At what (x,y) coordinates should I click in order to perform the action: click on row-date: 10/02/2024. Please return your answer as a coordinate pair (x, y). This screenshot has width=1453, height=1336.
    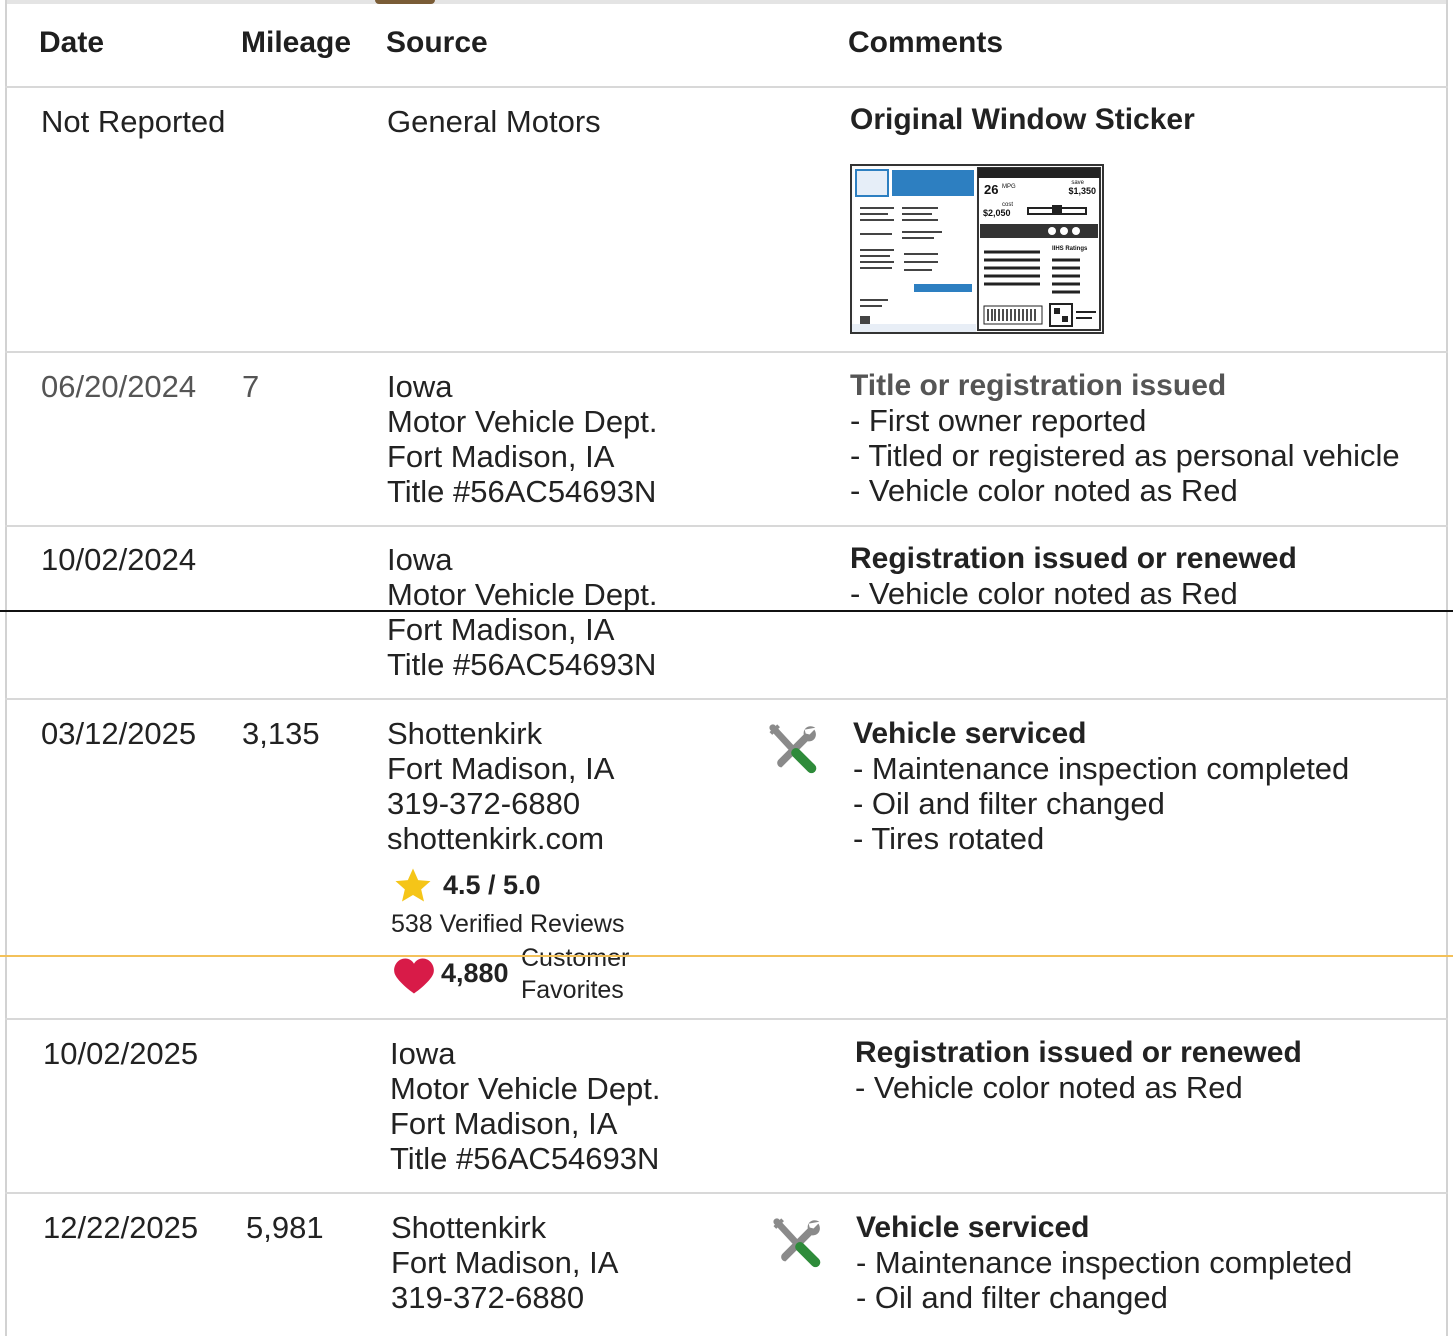
    Looking at the image, I should click on (119, 559).